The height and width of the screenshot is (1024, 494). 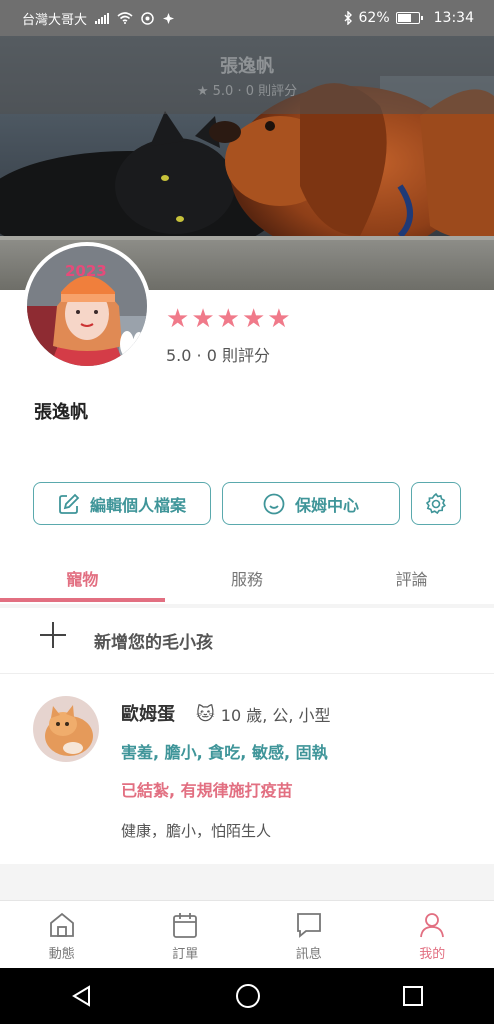 What do you see at coordinates (82, 576) in the screenshot?
I see `tab-pets: 寵物` at bounding box center [82, 576].